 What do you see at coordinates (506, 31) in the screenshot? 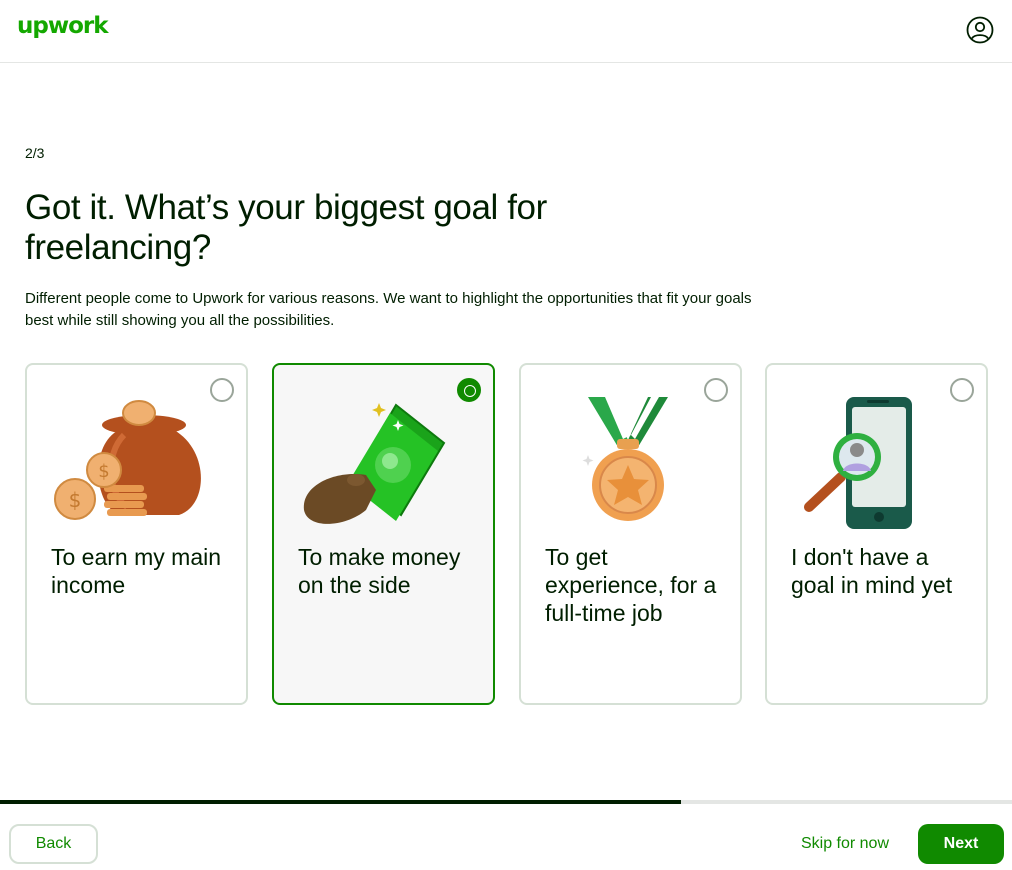
I see `top-bar: upwork` at bounding box center [506, 31].